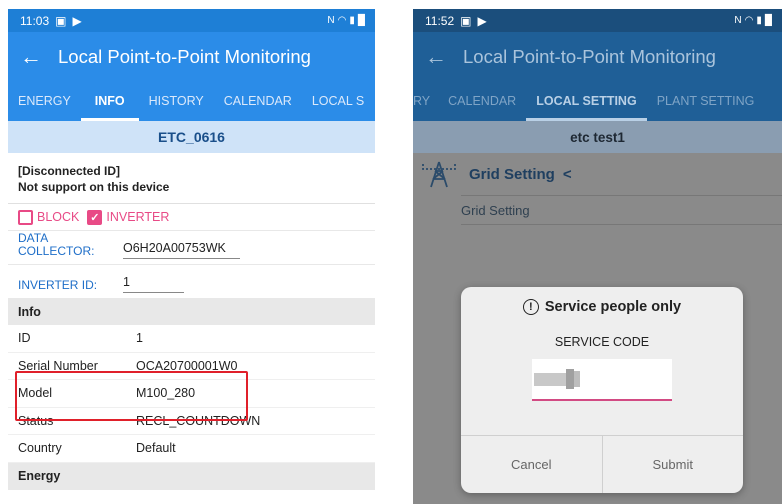  What do you see at coordinates (597, 137) in the screenshot?
I see `device-name: etc test1` at bounding box center [597, 137].